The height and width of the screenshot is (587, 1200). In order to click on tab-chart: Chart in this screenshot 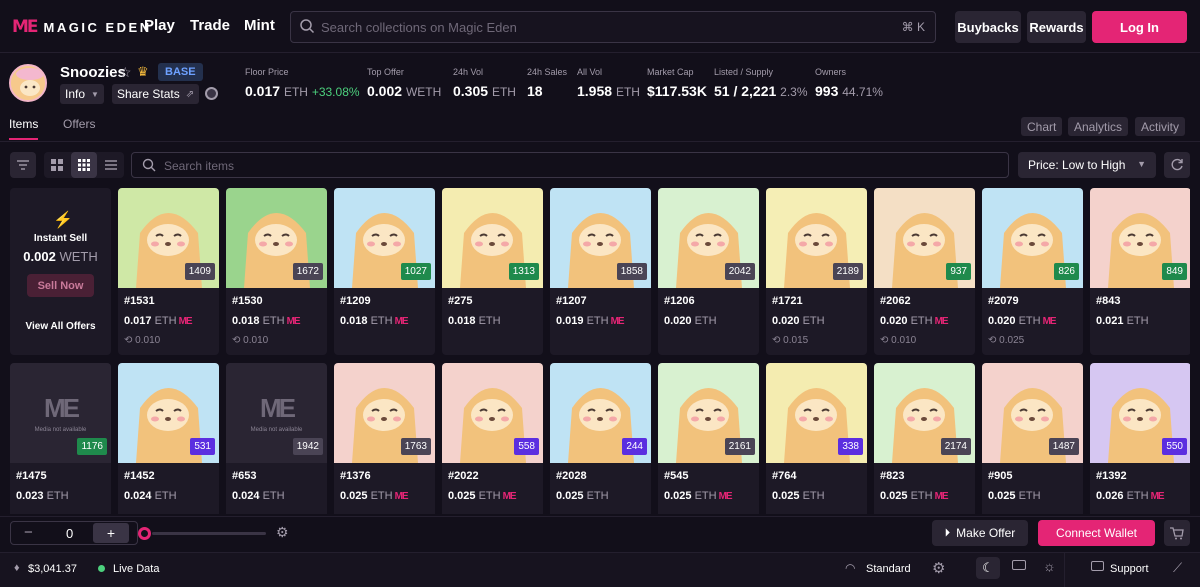, I will do `click(1042, 126)`.